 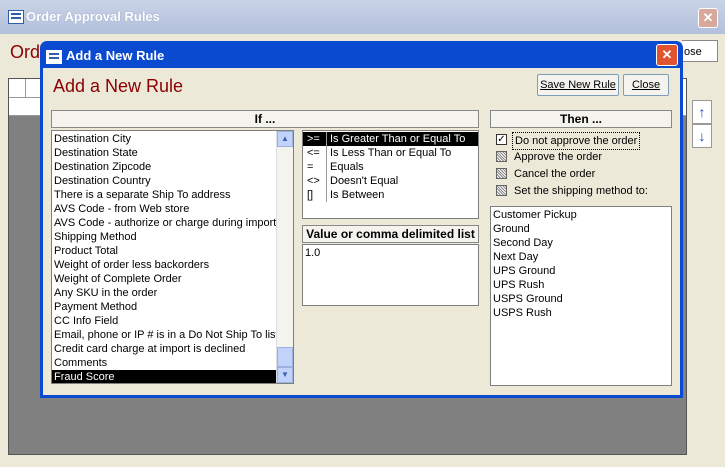 I want to click on value-input: 1.0, so click(x=390, y=275).